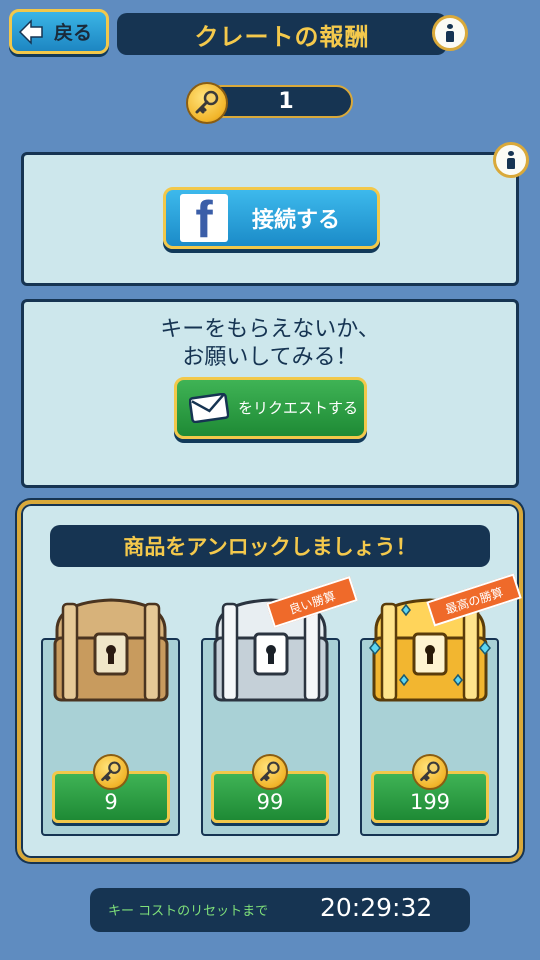  Describe the element at coordinates (282, 34) in the screenshot. I see `page-title: クレートの報酬` at that location.